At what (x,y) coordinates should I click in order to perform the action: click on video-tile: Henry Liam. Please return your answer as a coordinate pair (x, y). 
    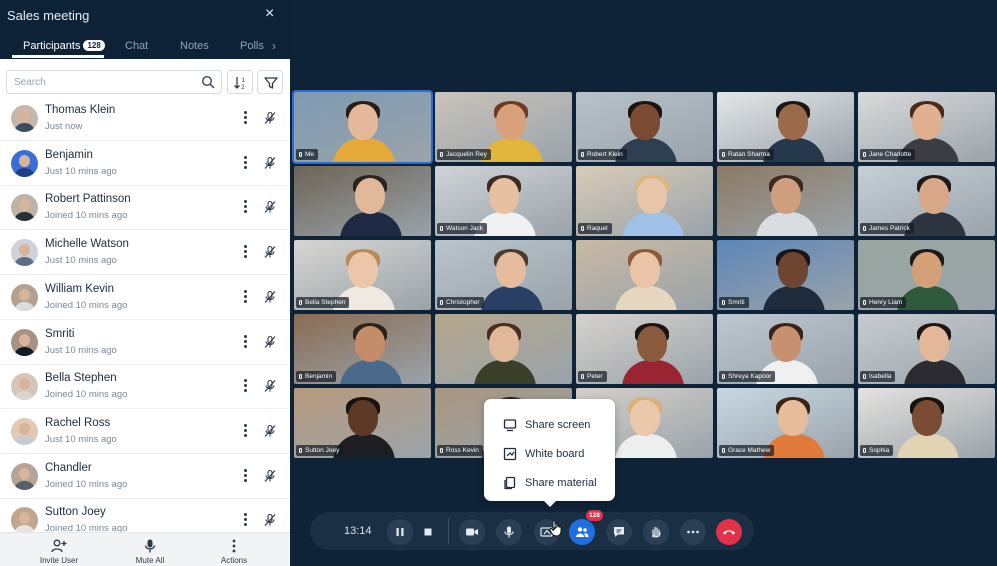
    Looking at the image, I should click on (926, 275).